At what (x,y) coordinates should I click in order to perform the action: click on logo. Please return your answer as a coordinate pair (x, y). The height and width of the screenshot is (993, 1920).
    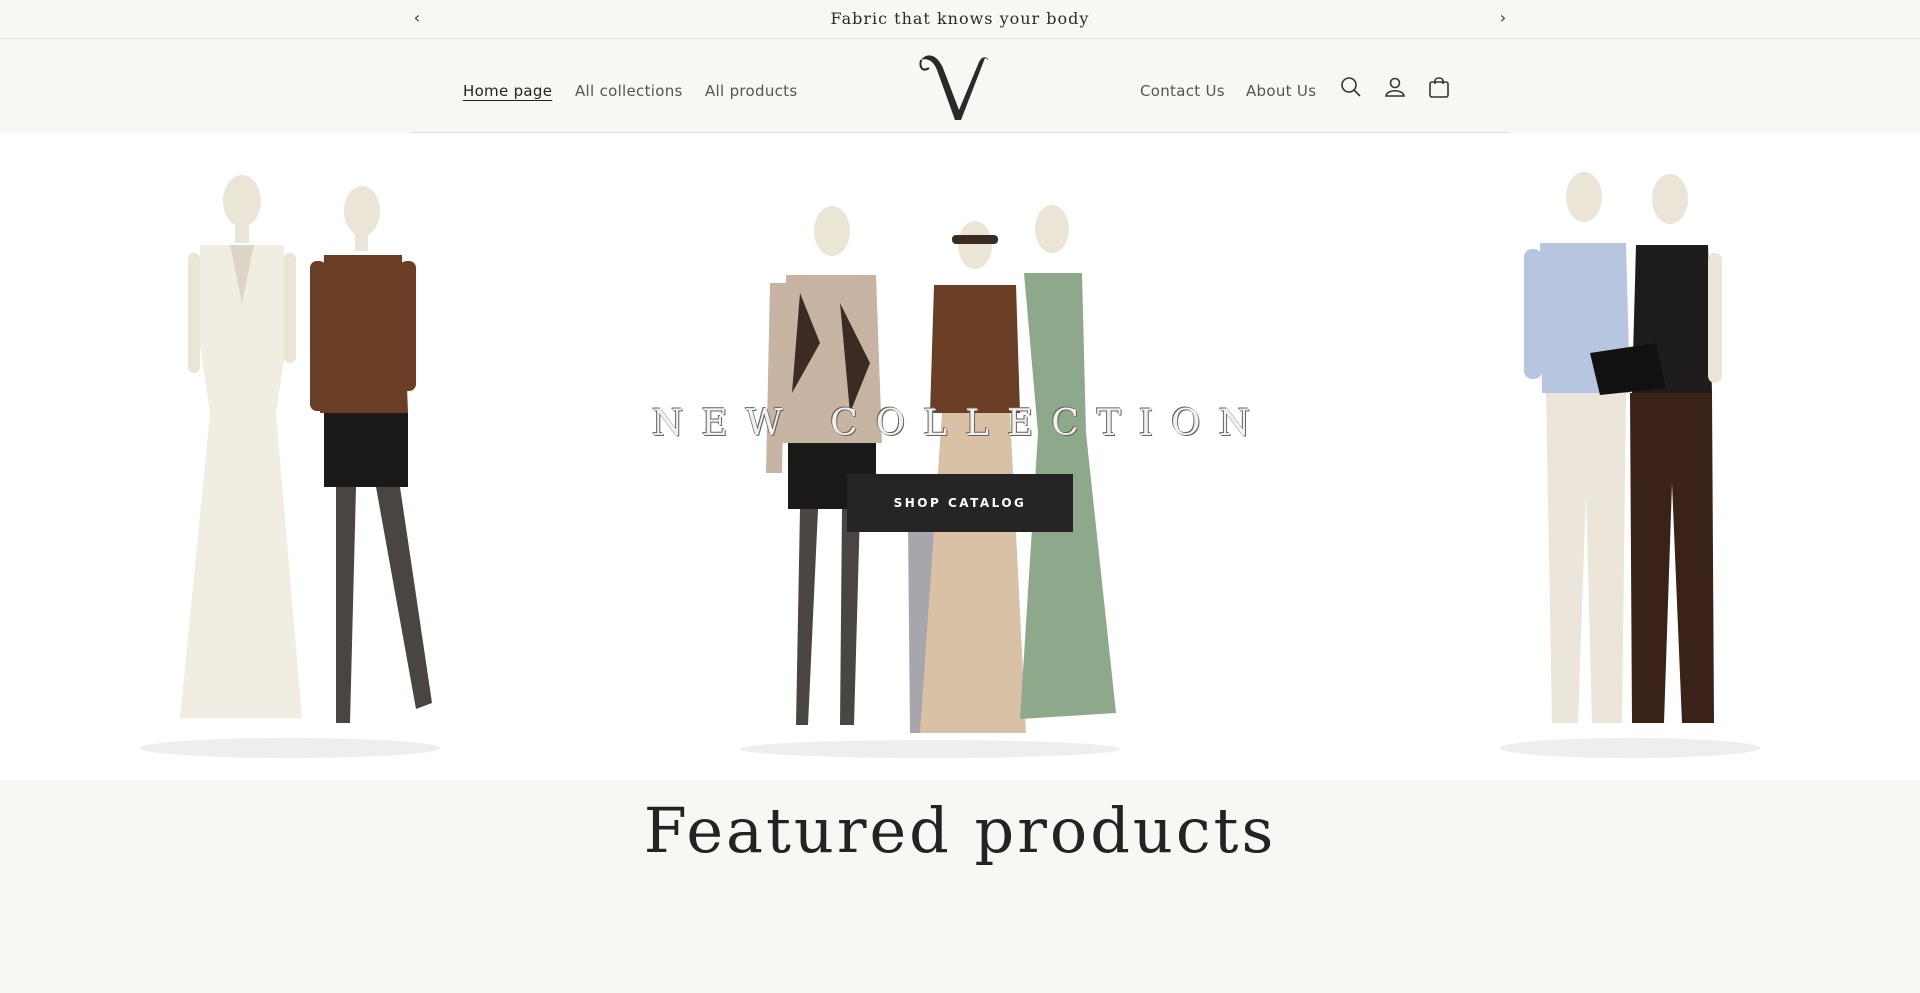
    Looking at the image, I should click on (955, 84).